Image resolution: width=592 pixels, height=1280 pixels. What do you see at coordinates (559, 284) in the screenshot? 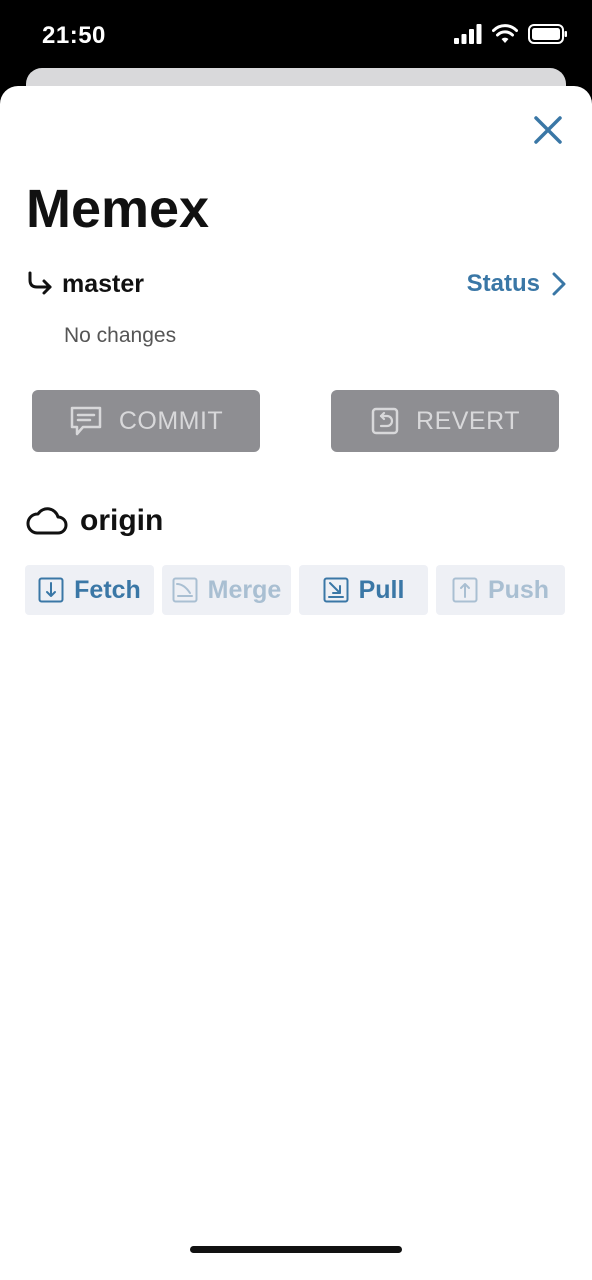
I see `chevron-right-icon` at bounding box center [559, 284].